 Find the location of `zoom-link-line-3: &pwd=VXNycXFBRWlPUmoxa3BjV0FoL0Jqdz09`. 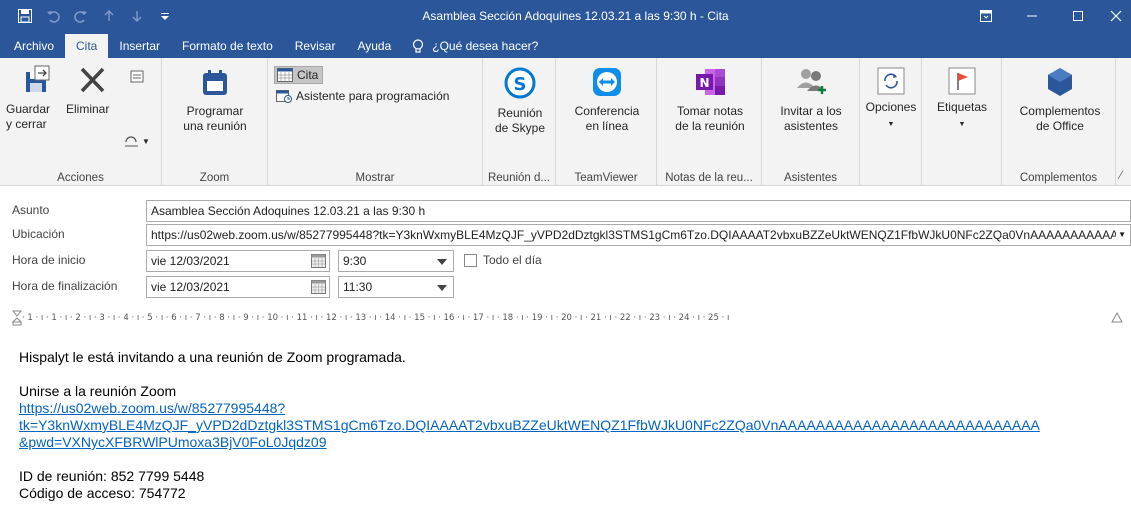

zoom-link-line-3: &pwd=VXNycXFBRWlPUmoxa3BjV0FoL0Jqdz09 is located at coordinates (173, 442).